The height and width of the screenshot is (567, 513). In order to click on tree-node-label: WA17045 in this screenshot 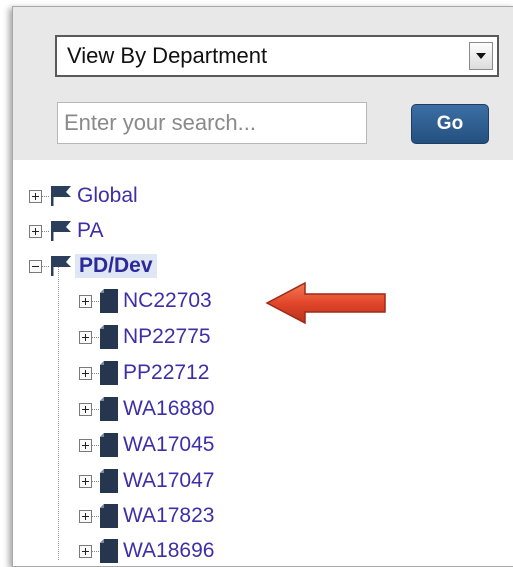, I will do `click(168, 445)`.